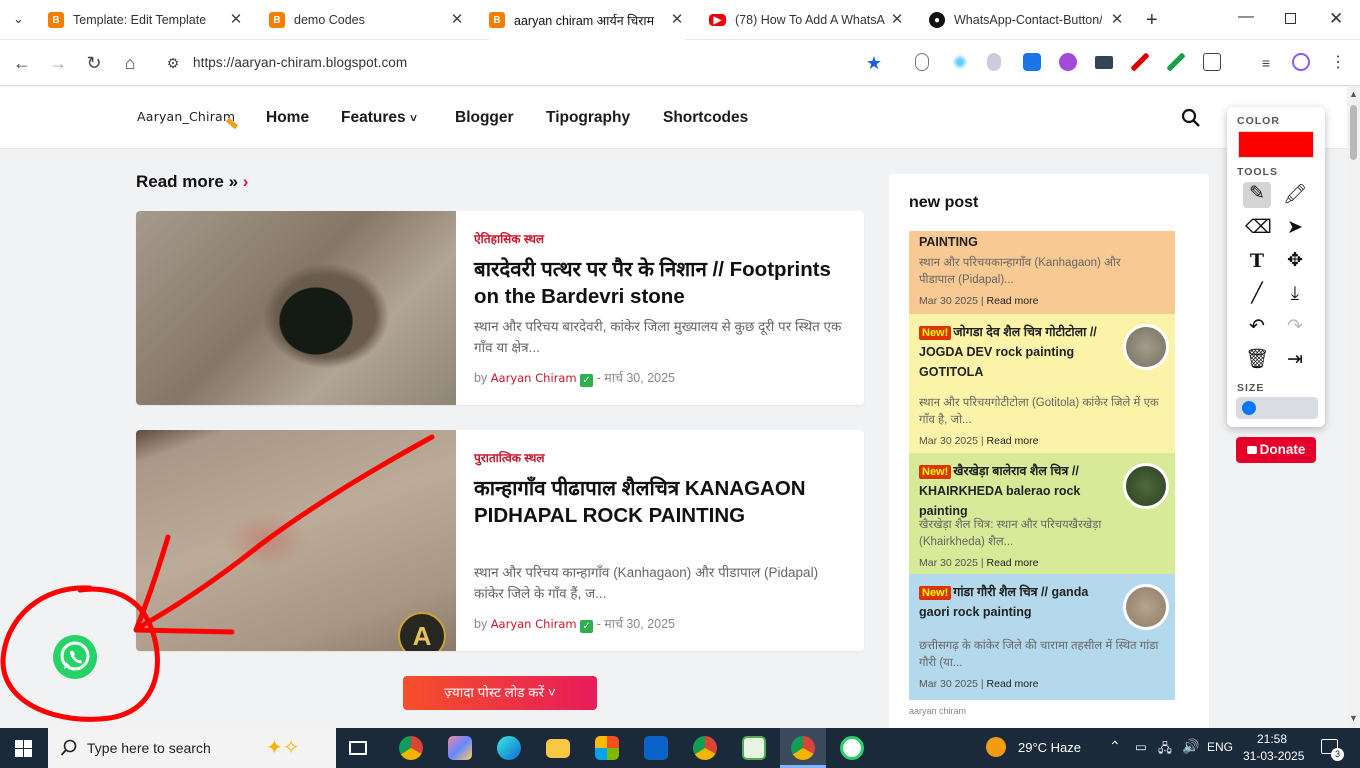 This screenshot has height=768, width=1360. Describe the element at coordinates (23, 748) in the screenshot. I see `windows-start-icon` at that location.